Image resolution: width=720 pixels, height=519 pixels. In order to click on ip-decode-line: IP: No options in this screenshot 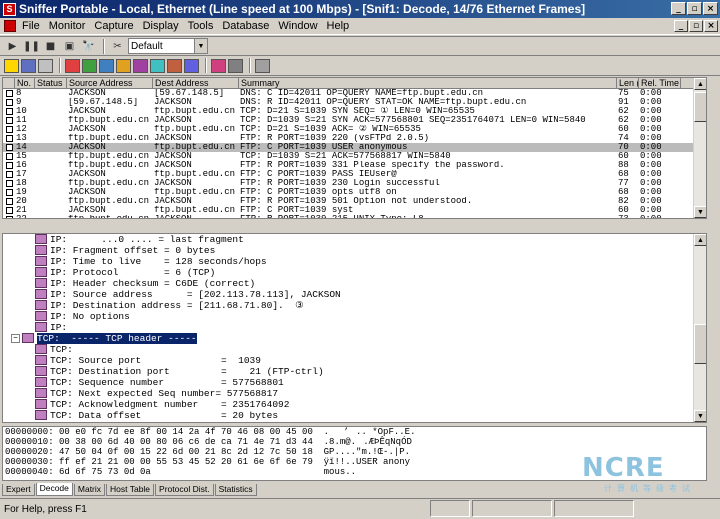, I will do `click(354, 316)`.